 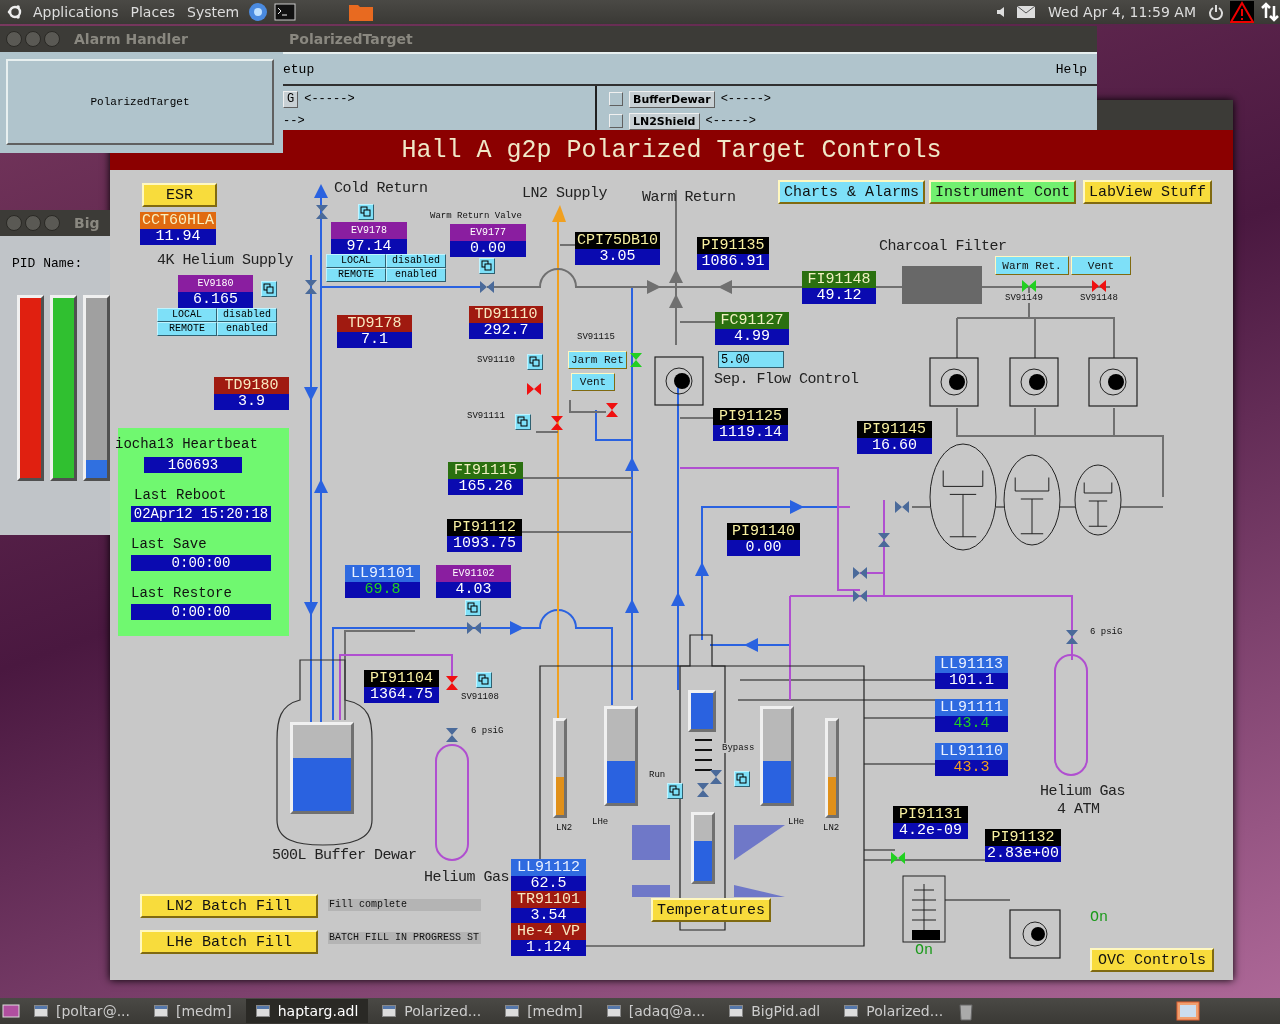 I want to click on panel-menu: Places, so click(x=153, y=12).